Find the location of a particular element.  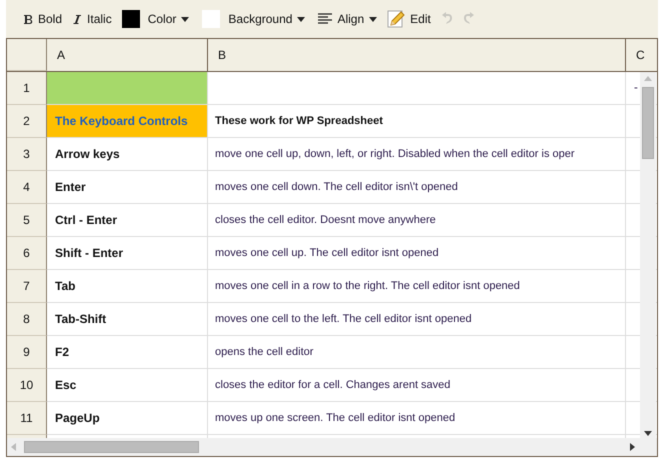

table-cell: move one cell up, down, left, or right. Disabled when the cell editor is oper is located at coordinates (417, 154).